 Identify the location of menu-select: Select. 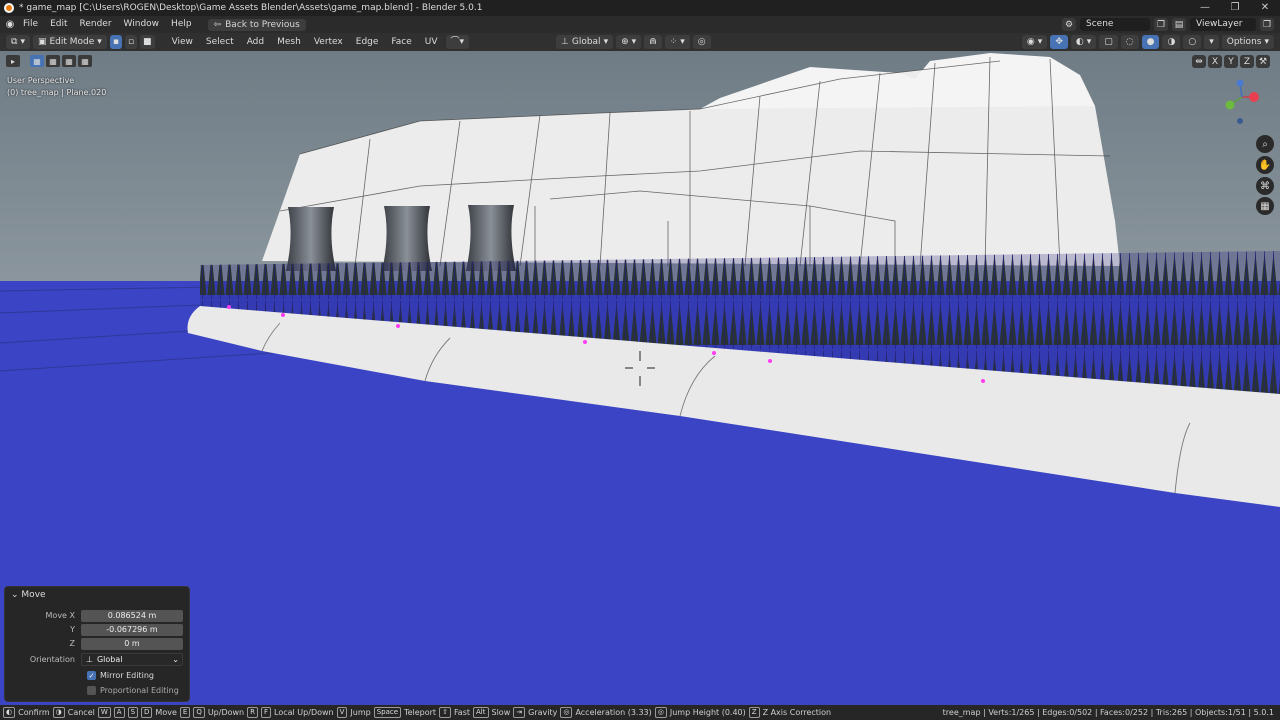
(220, 42).